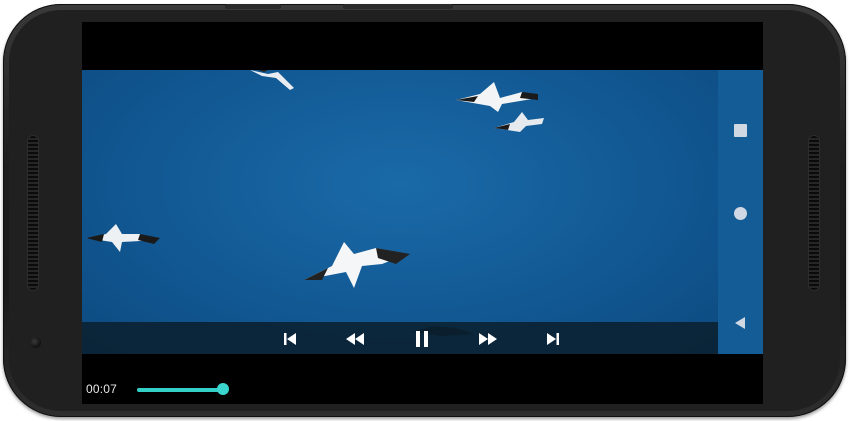  I want to click on rewind-icon, so click(355, 339).